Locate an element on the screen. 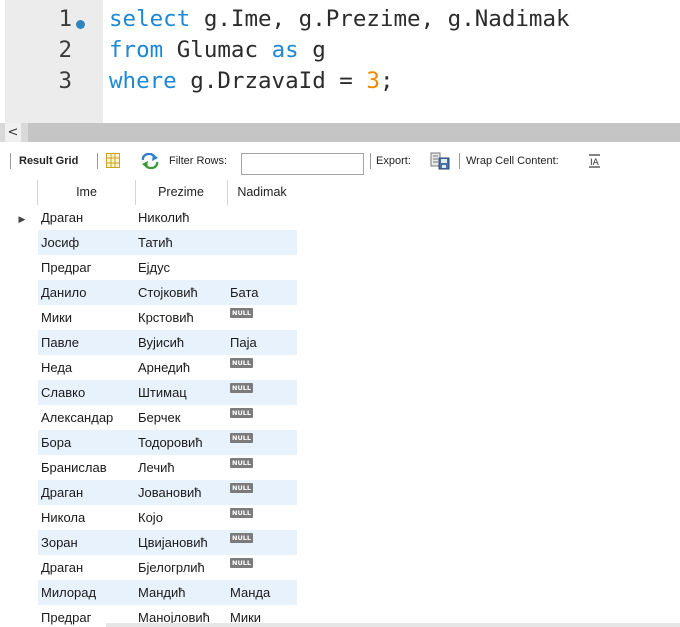 The image size is (680, 627). fold-marker-icon is located at coordinates (80, 24).